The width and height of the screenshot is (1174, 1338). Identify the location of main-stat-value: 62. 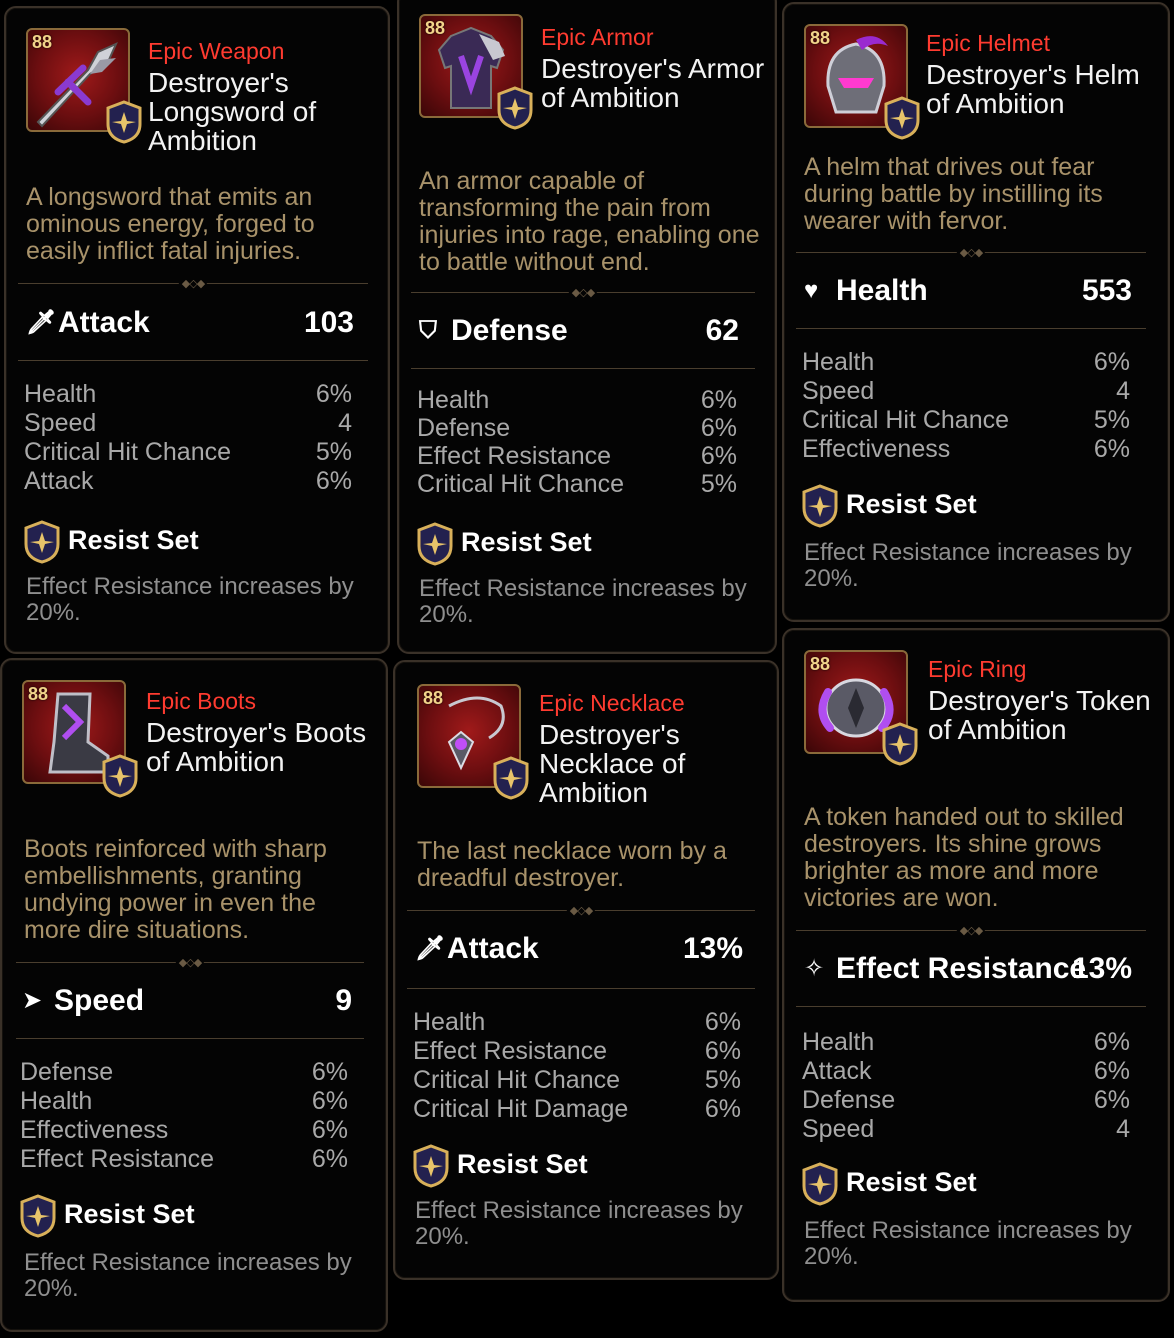
(722, 330).